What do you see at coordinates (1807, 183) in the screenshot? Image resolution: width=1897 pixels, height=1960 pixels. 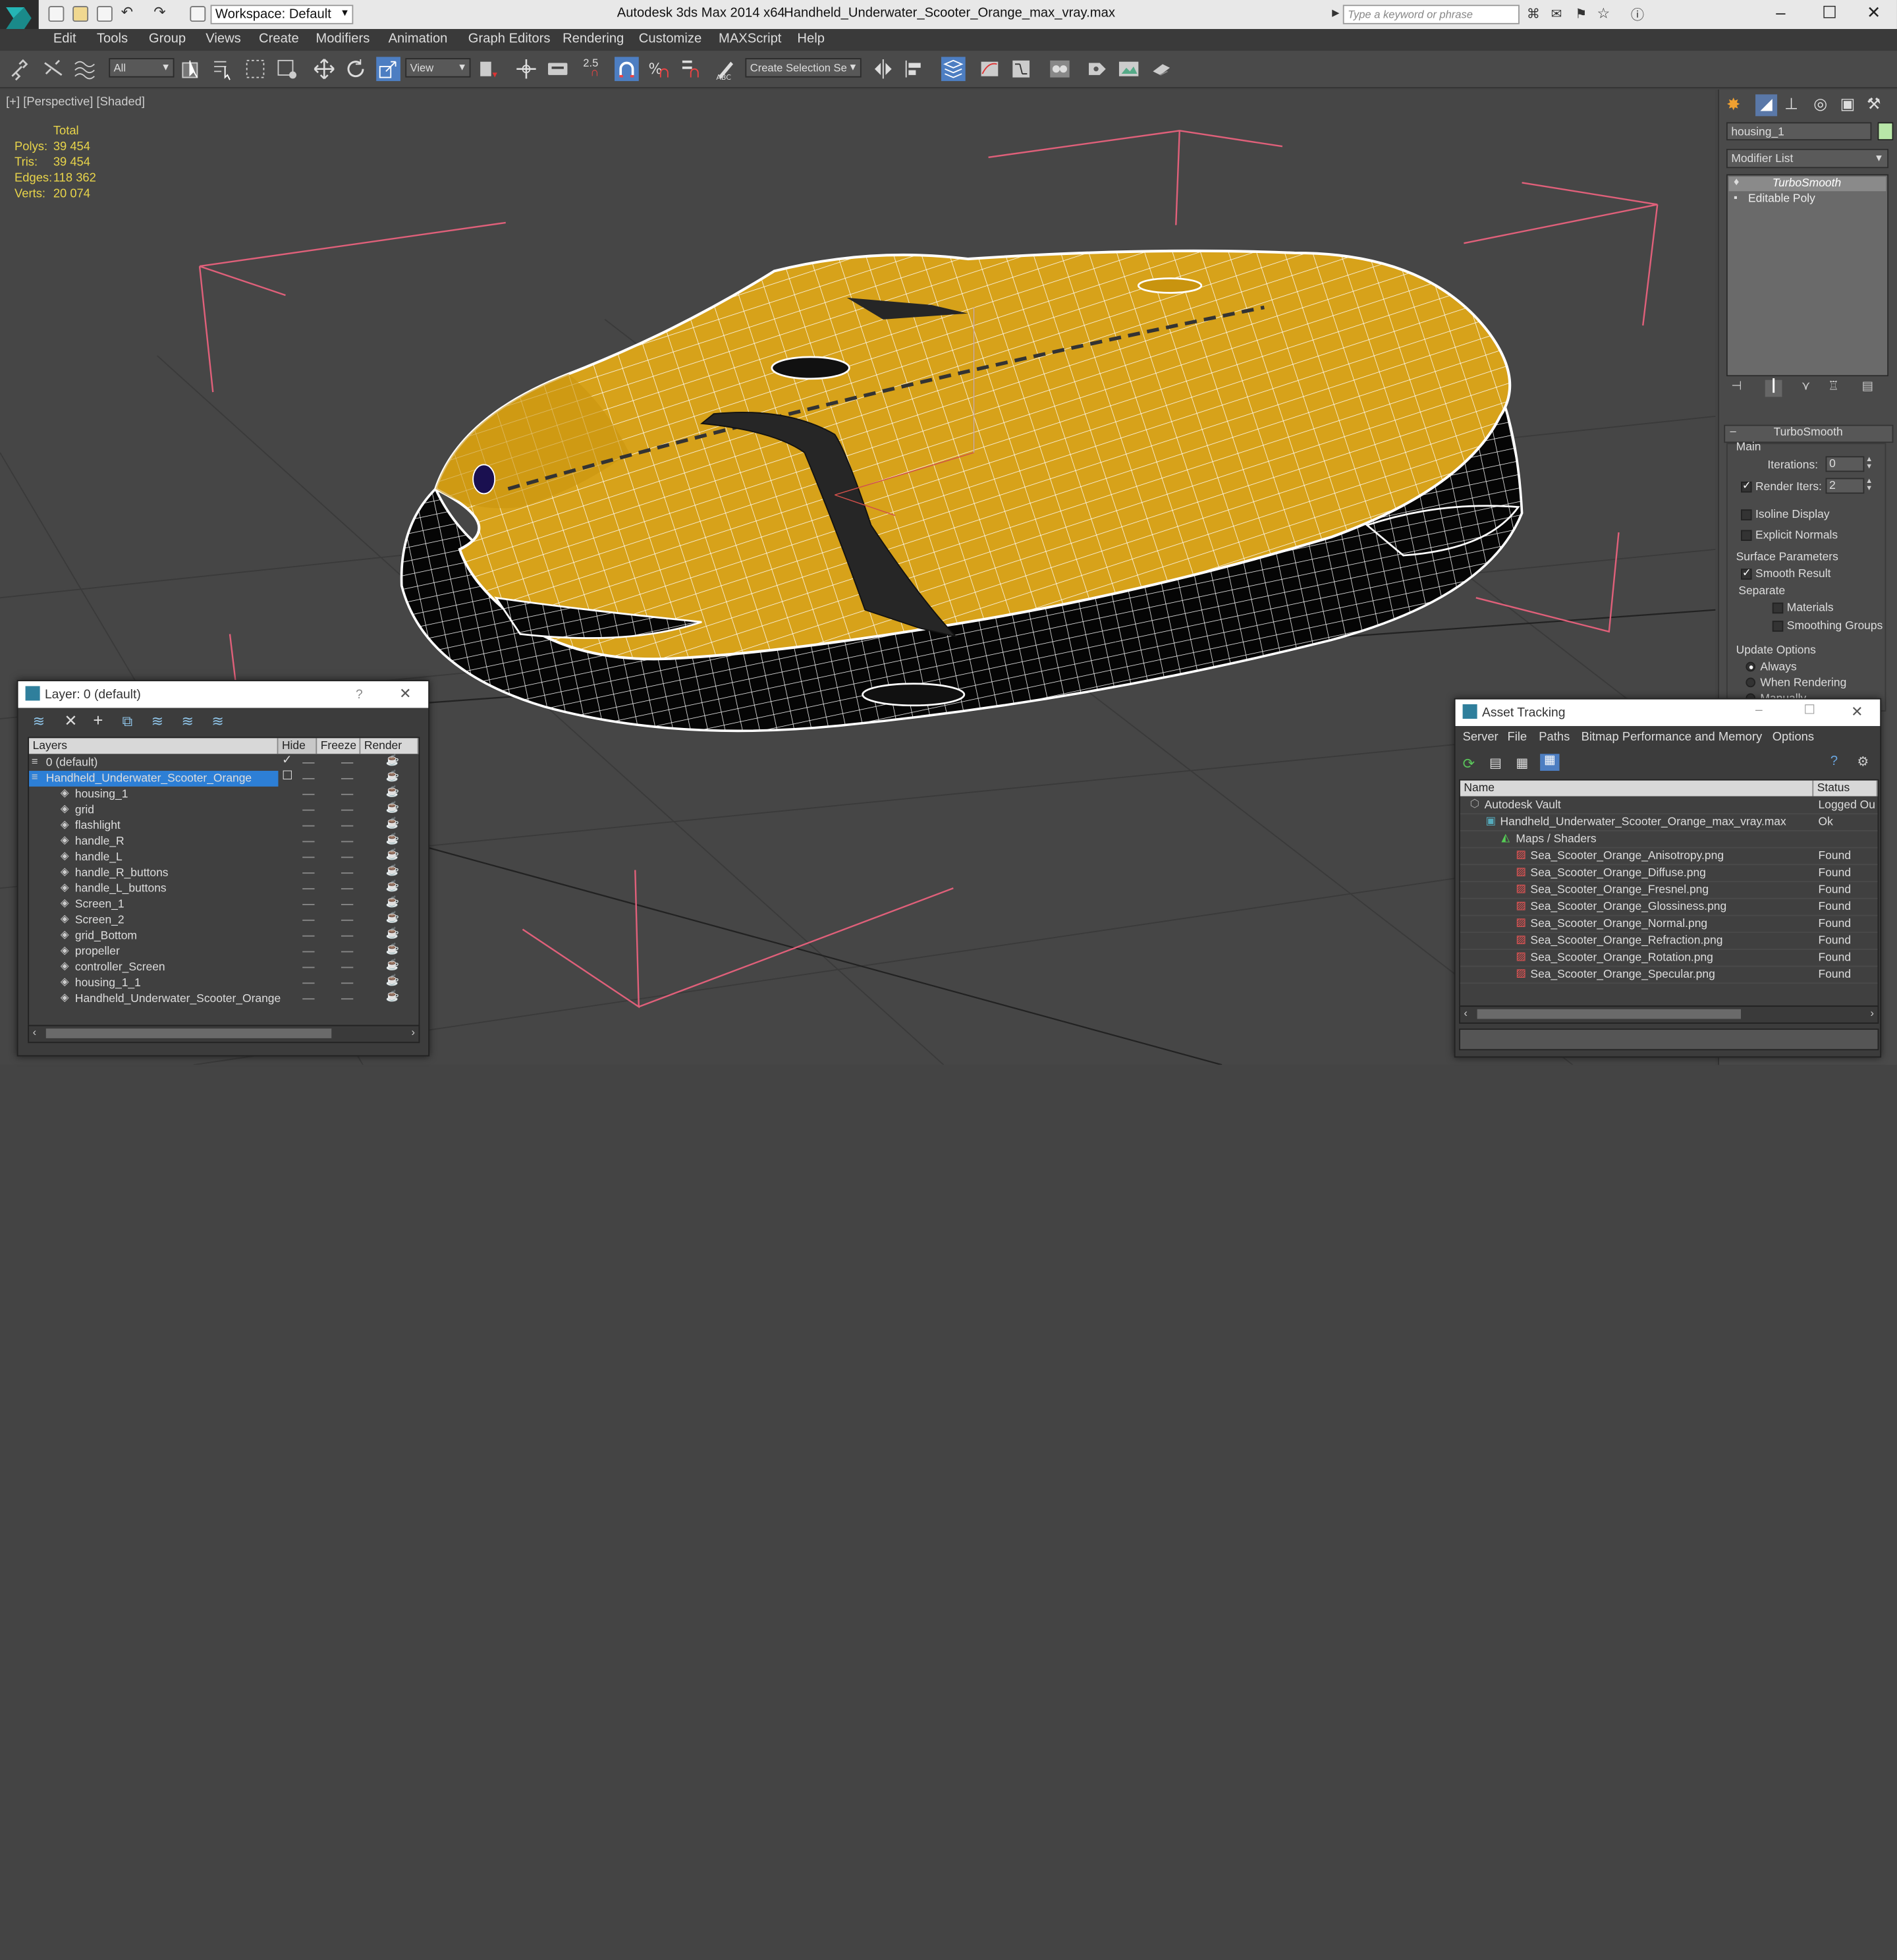 I see `stack-item-turbosmooth: ♦ TurboSmooth` at bounding box center [1807, 183].